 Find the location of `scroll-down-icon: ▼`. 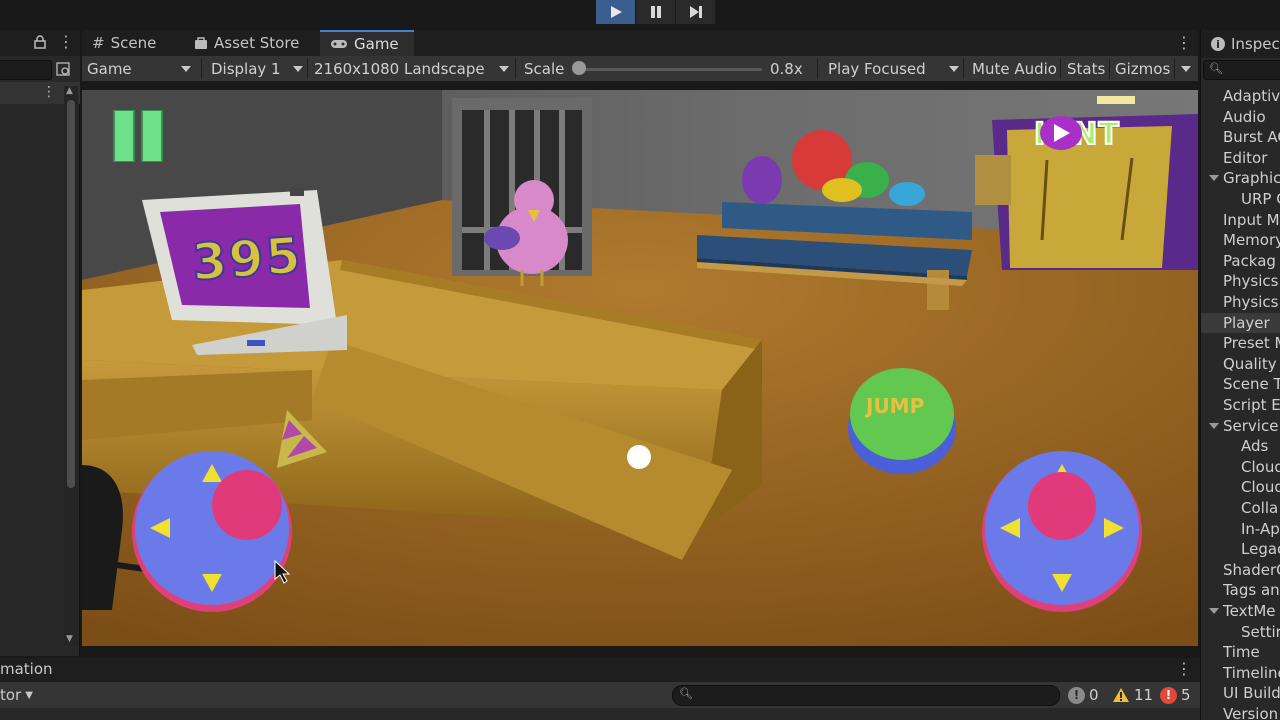

scroll-down-icon: ▼ is located at coordinates (69, 639).